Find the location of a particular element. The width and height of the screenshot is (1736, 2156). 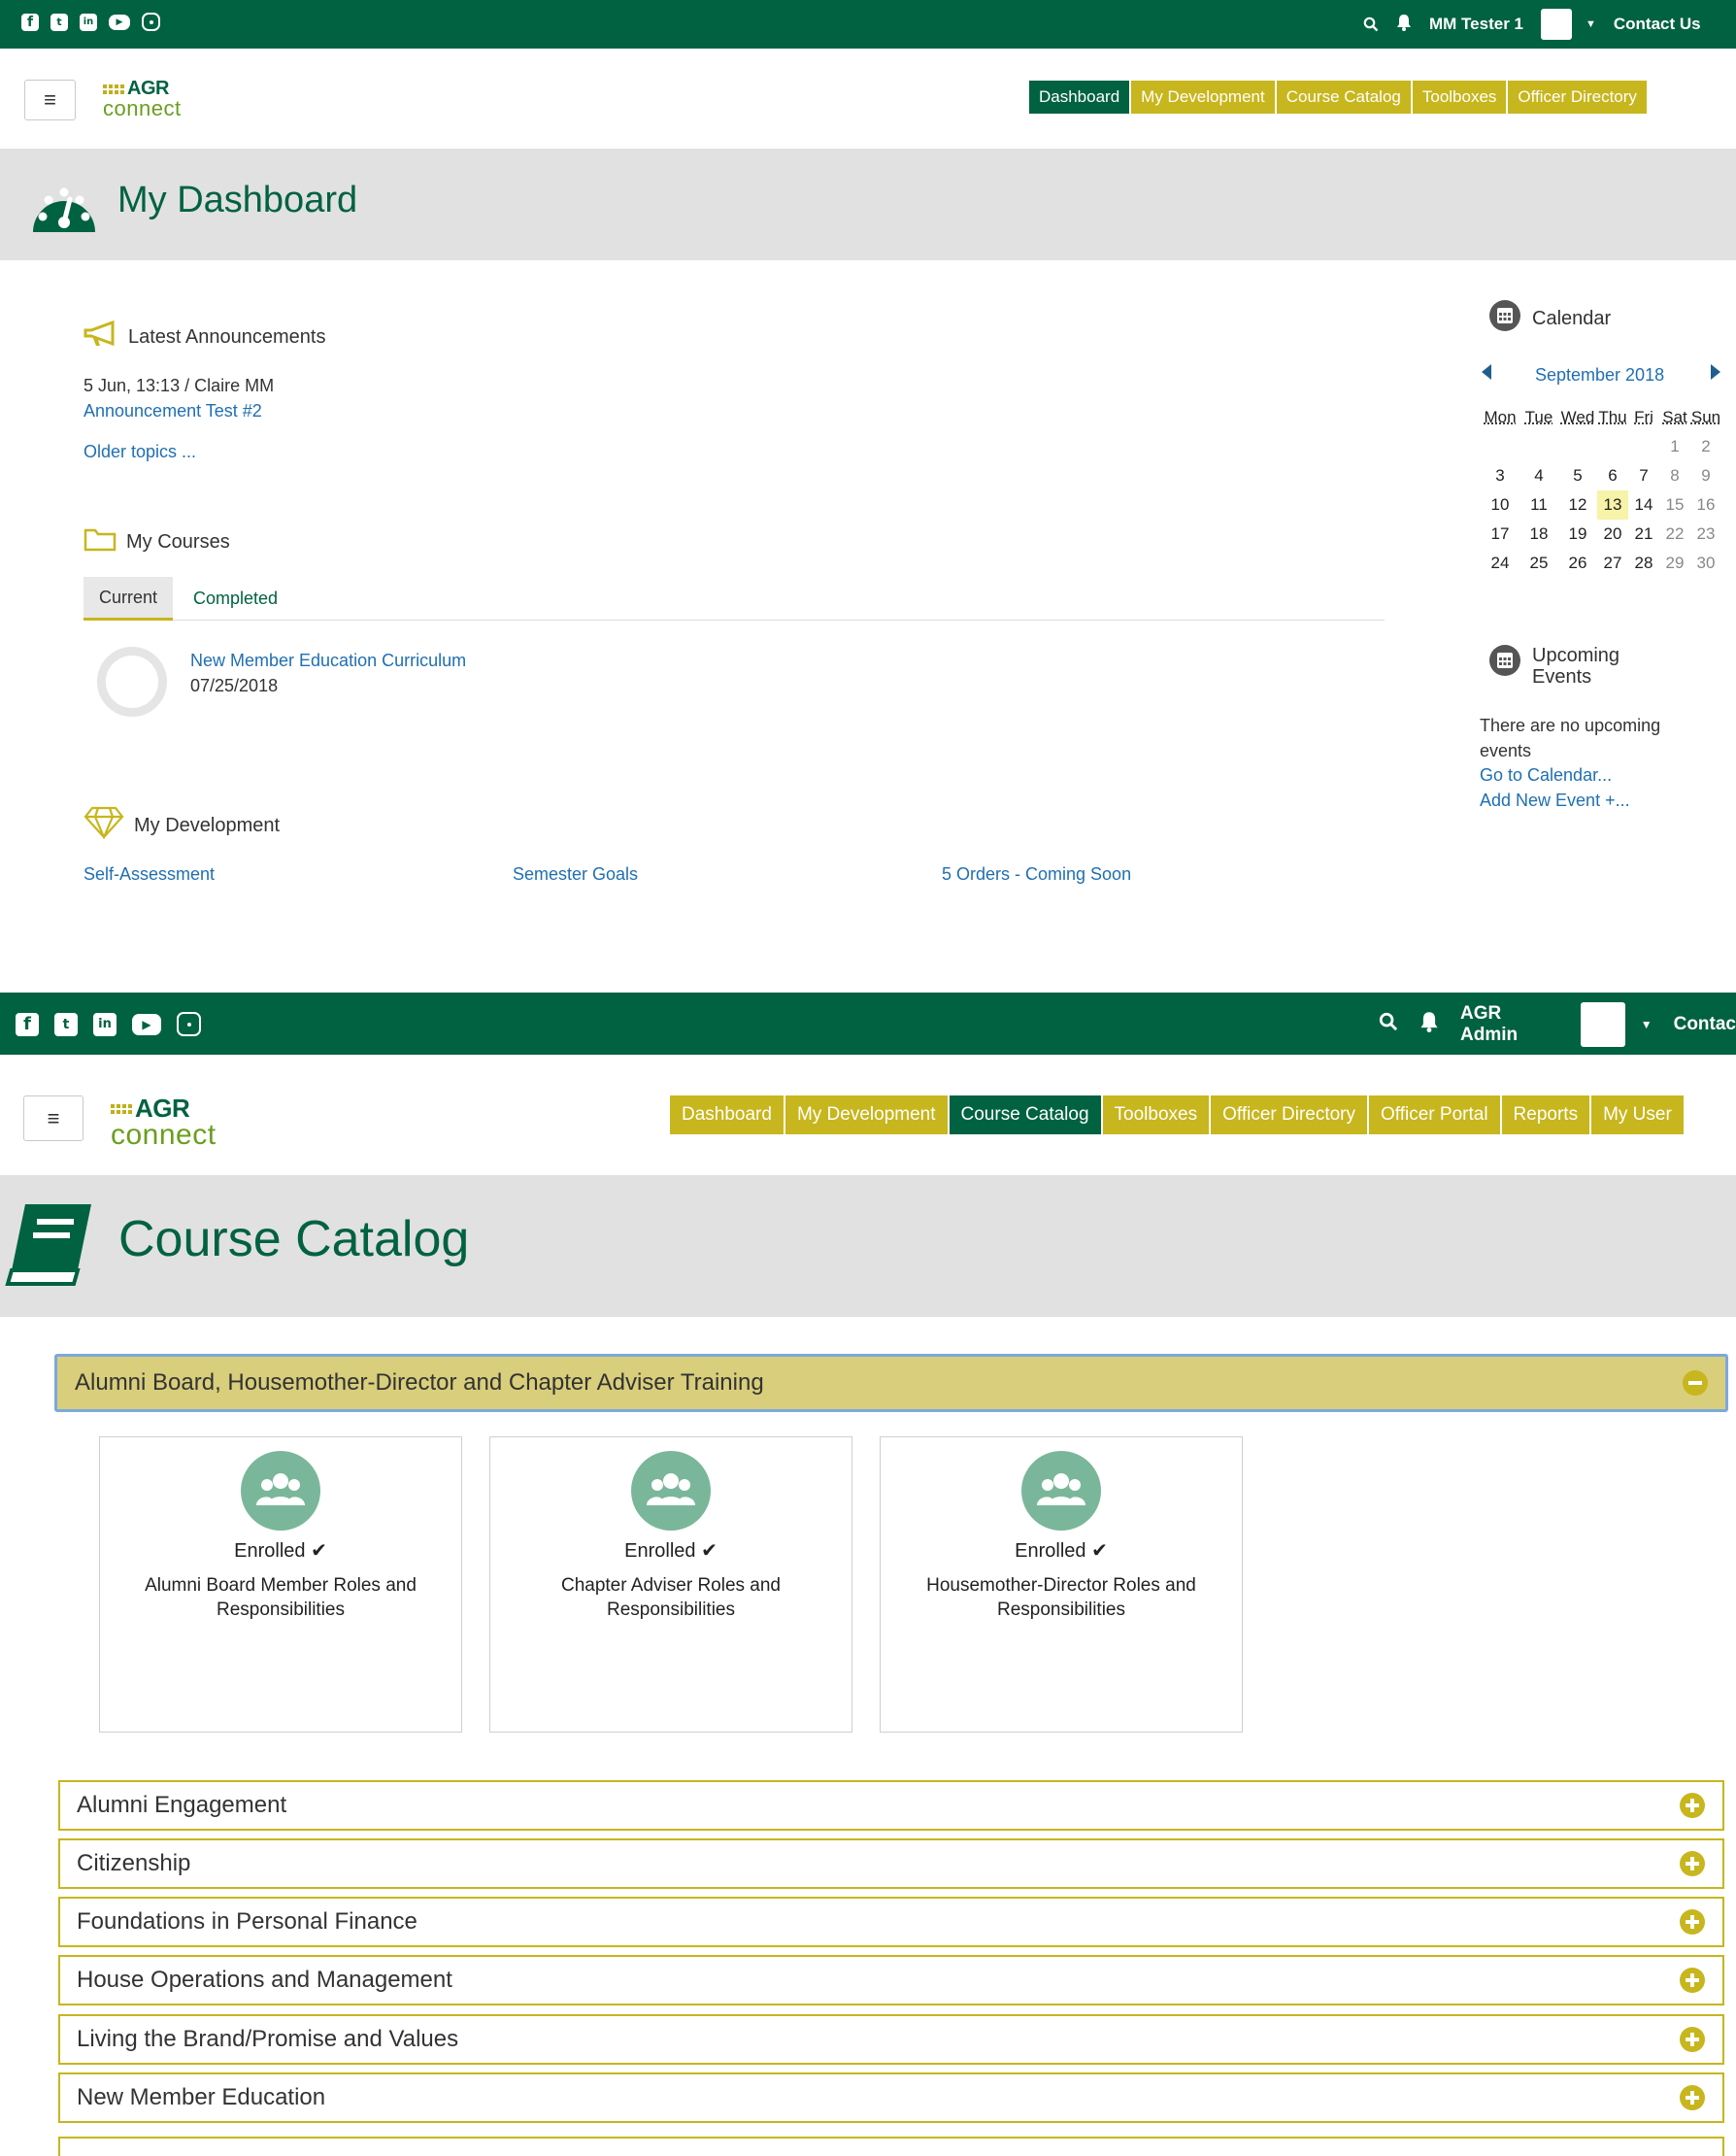

semester-goals-link: Semester Goals is located at coordinates (575, 874).